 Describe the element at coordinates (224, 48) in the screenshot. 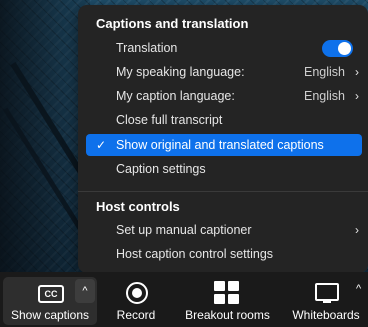

I see `menu-item-translation: Translation` at that location.